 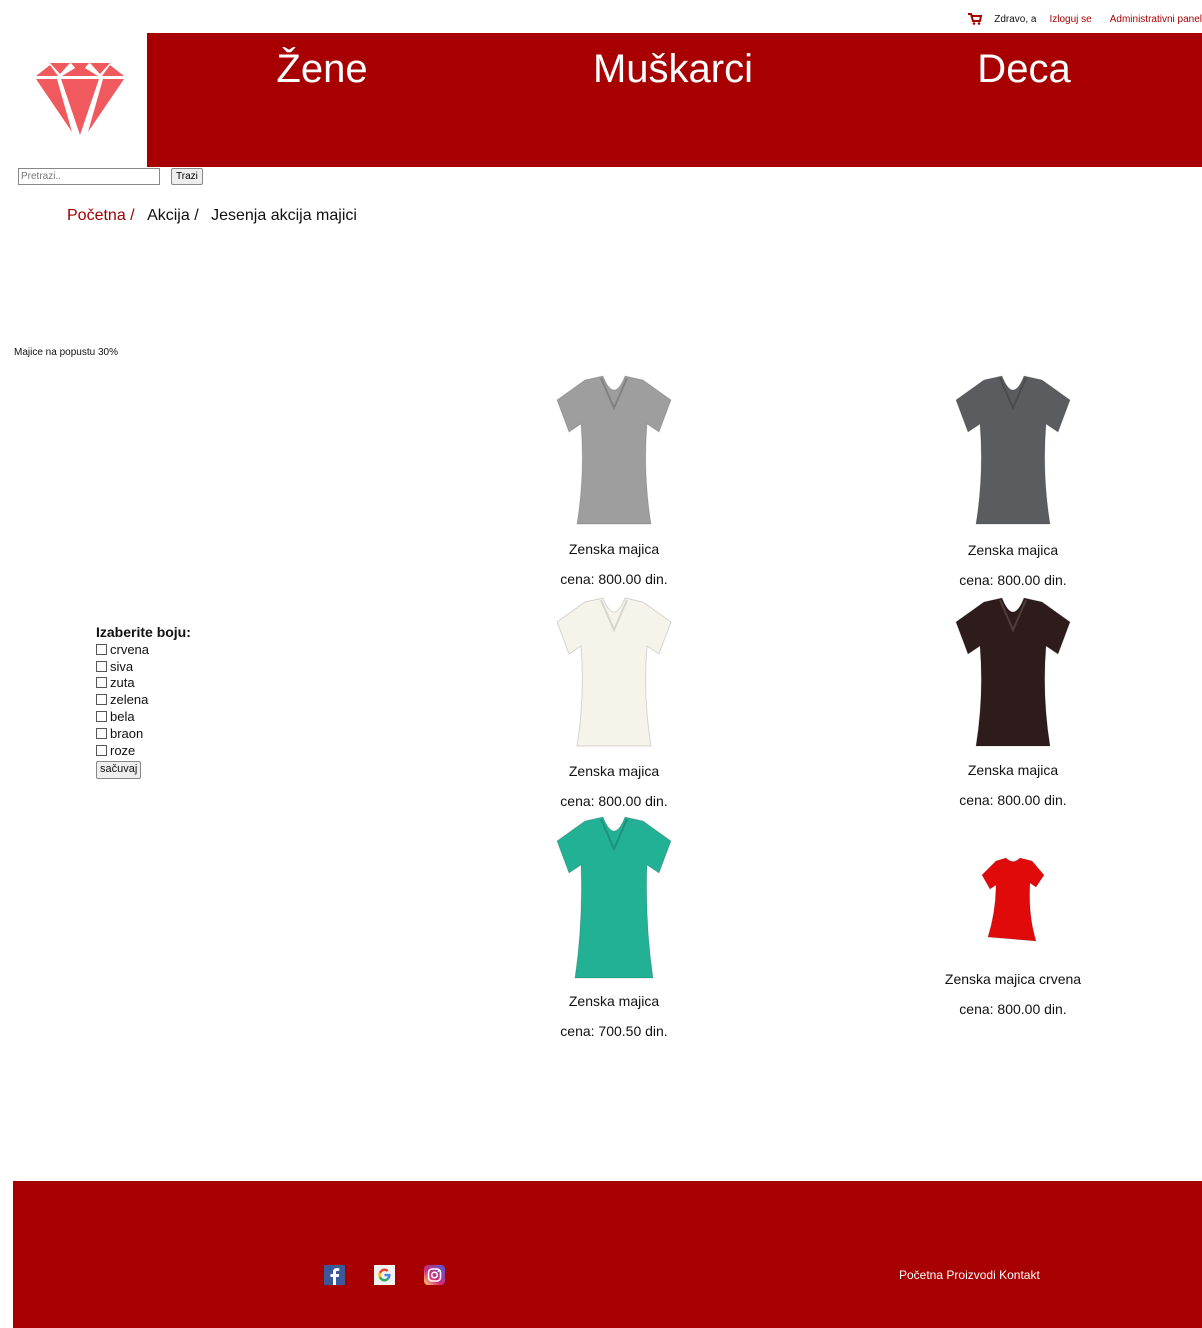 What do you see at coordinates (1013, 979) in the screenshot?
I see `product-name: Zenska majica crvena` at bounding box center [1013, 979].